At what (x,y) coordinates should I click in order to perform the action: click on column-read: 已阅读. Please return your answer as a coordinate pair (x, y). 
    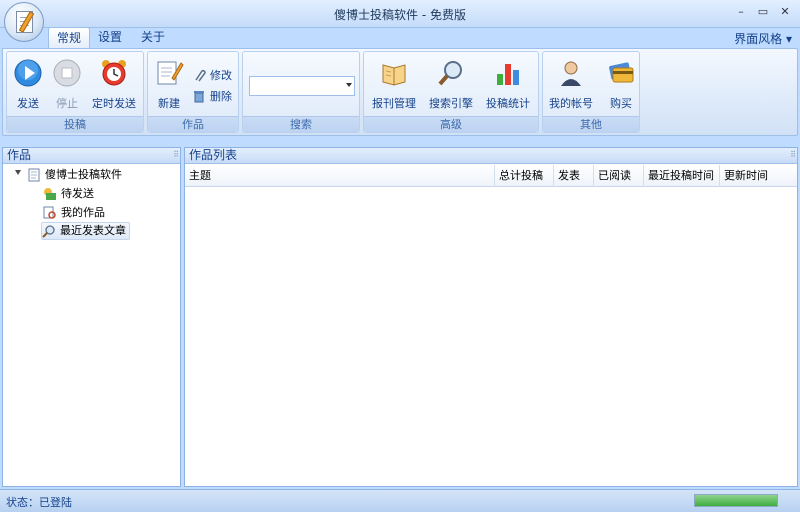
    Looking at the image, I should click on (619, 176).